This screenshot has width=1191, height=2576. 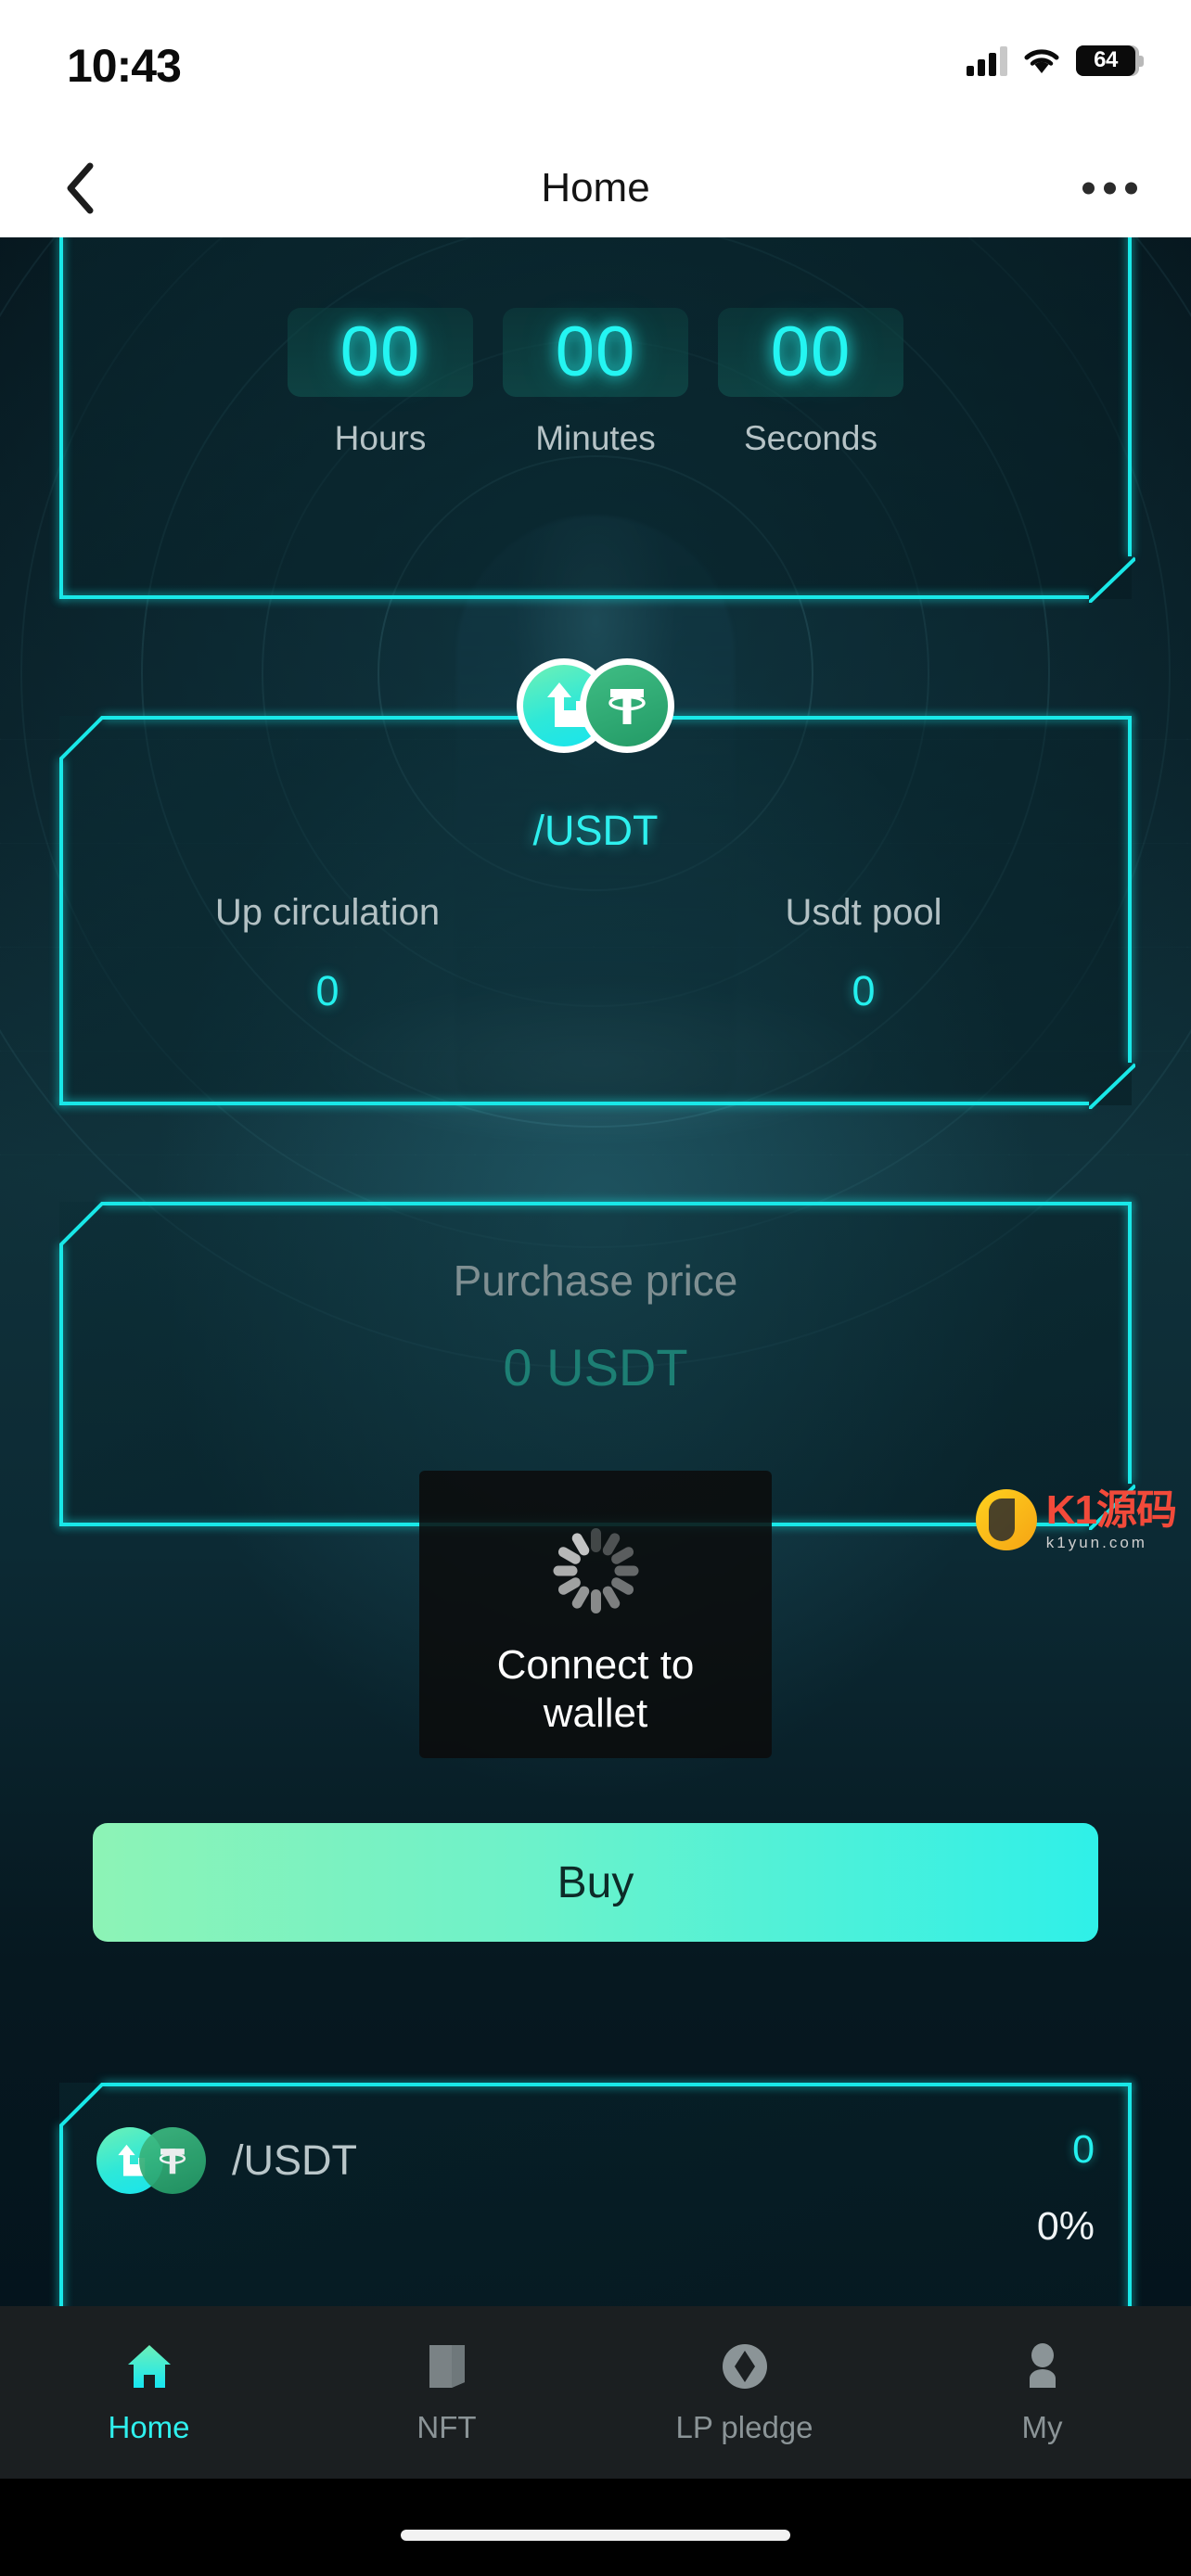 I want to click on status-bar-indicators: 64, so click(x=1055, y=61).